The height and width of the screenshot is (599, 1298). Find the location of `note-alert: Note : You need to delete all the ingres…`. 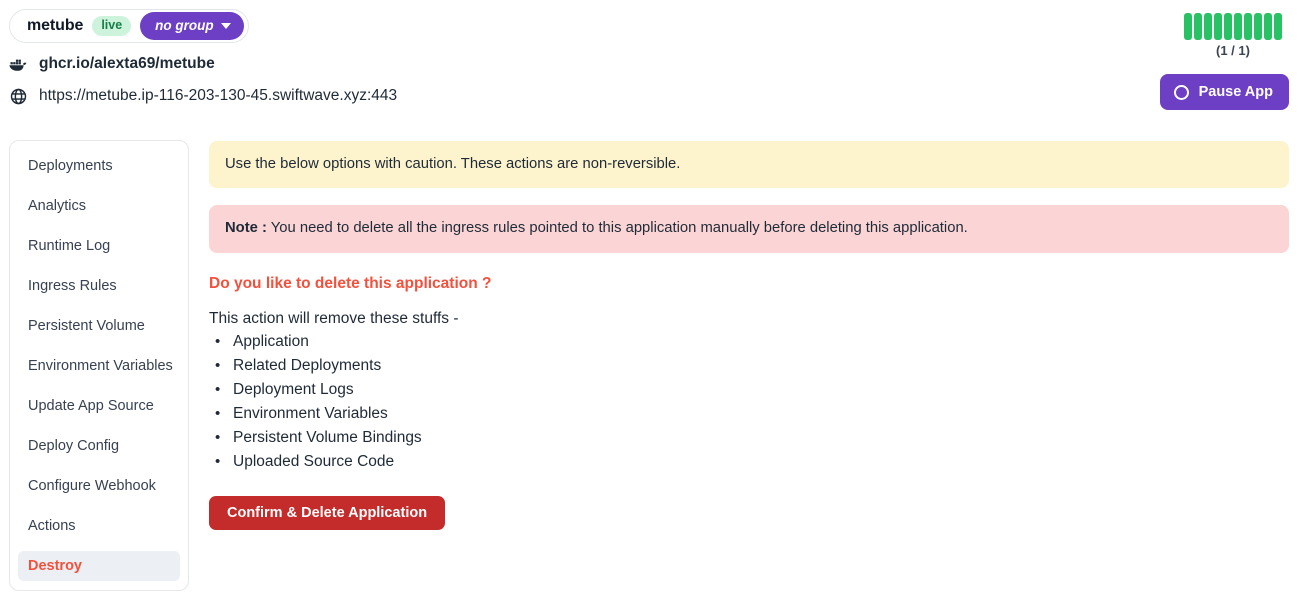

note-alert: Note : You need to delete all the ingres… is located at coordinates (749, 229).